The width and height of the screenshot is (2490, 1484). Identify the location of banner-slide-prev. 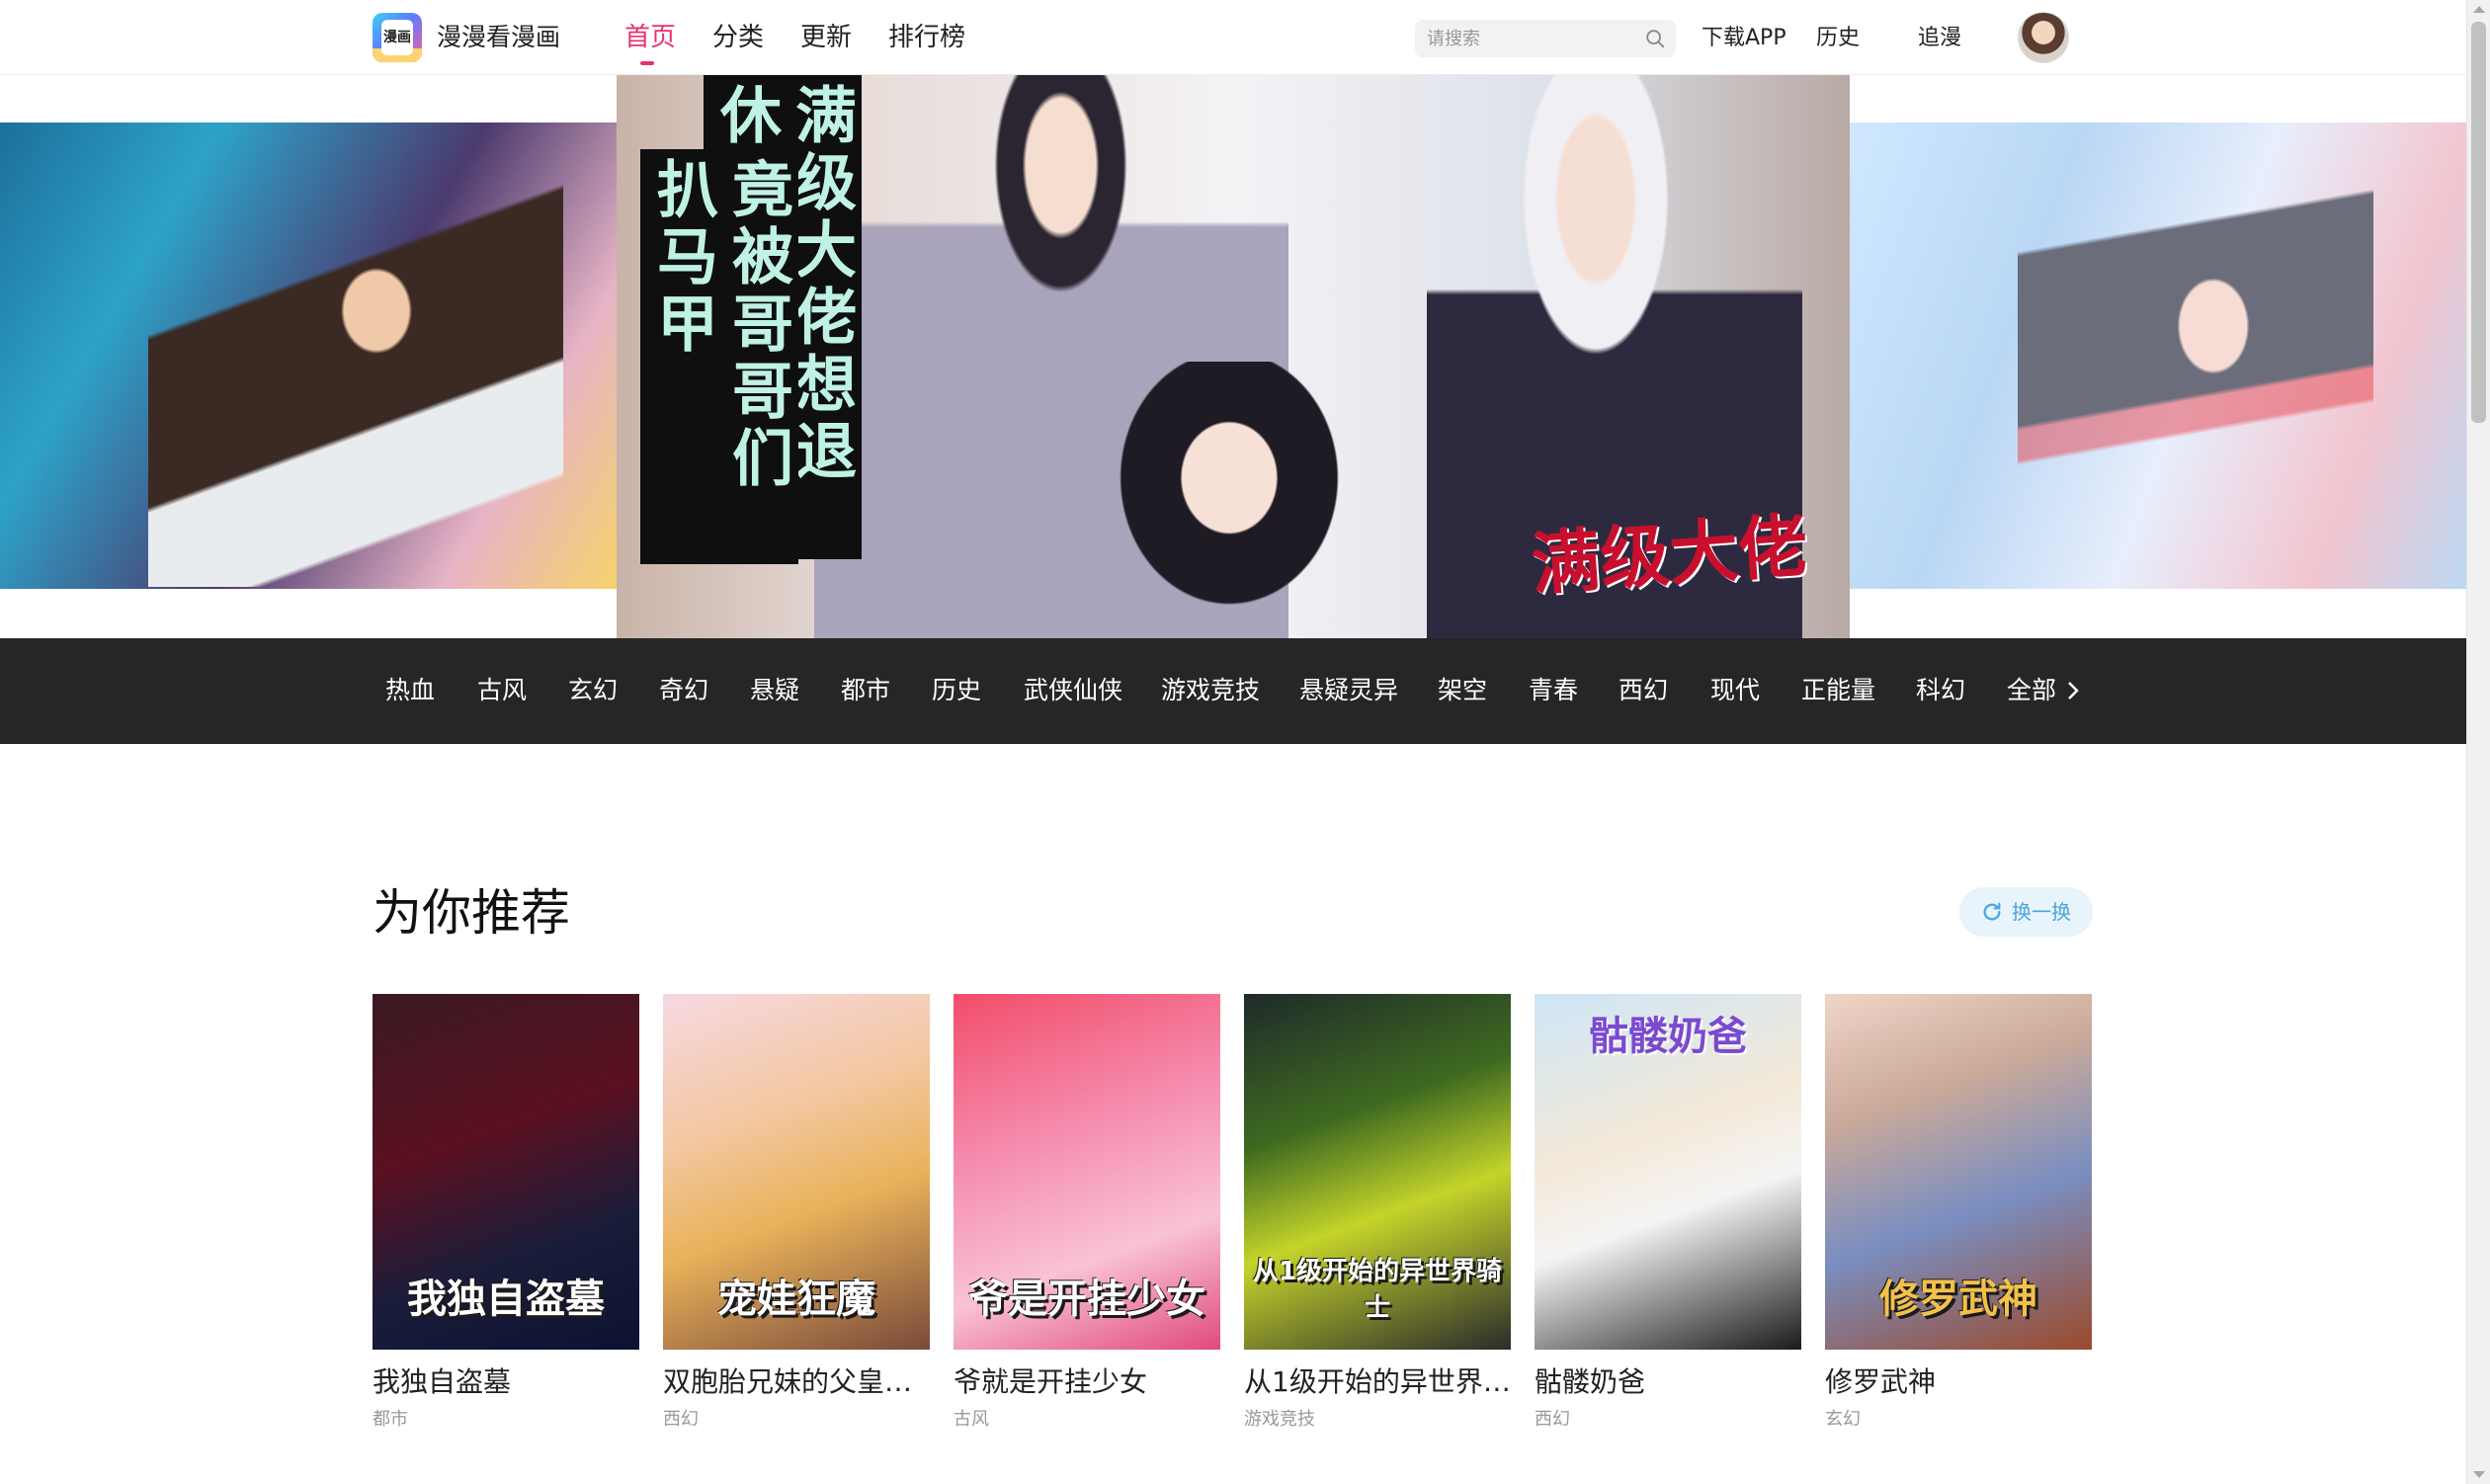
(308, 356).